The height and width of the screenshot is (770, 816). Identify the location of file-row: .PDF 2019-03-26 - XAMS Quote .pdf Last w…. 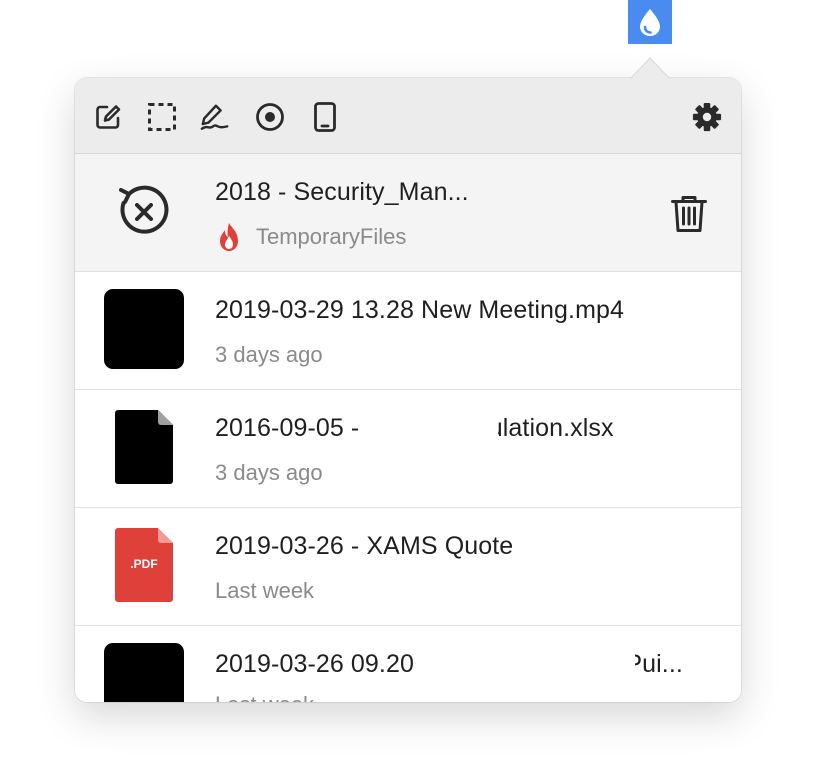
(408, 567).